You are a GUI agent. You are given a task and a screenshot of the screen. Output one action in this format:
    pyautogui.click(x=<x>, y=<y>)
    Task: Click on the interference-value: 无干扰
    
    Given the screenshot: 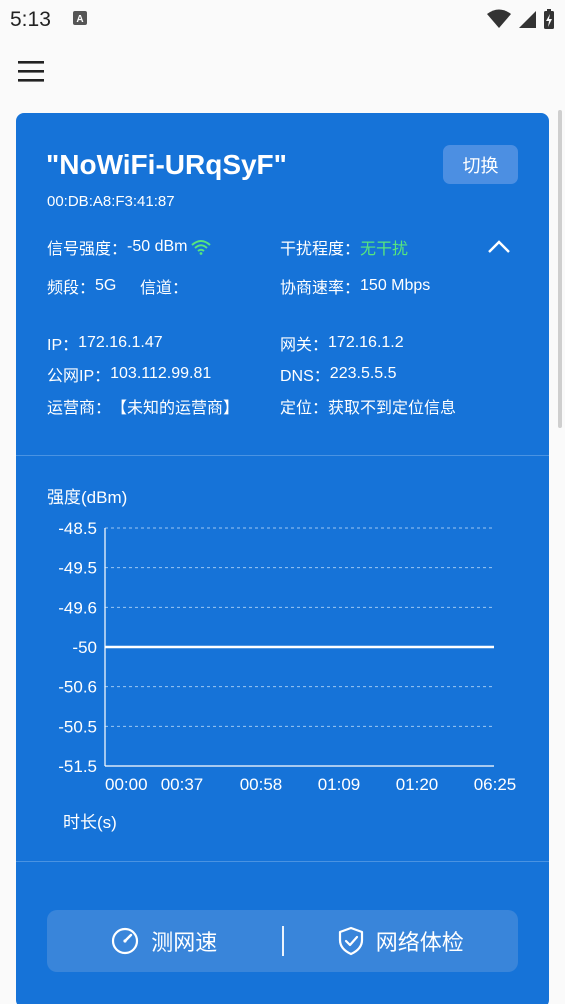 What is the action you would take?
    pyautogui.click(x=384, y=249)
    